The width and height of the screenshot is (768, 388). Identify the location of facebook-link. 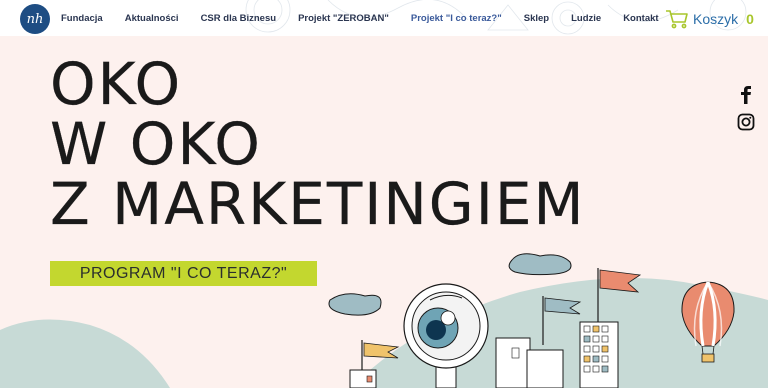
(746, 95).